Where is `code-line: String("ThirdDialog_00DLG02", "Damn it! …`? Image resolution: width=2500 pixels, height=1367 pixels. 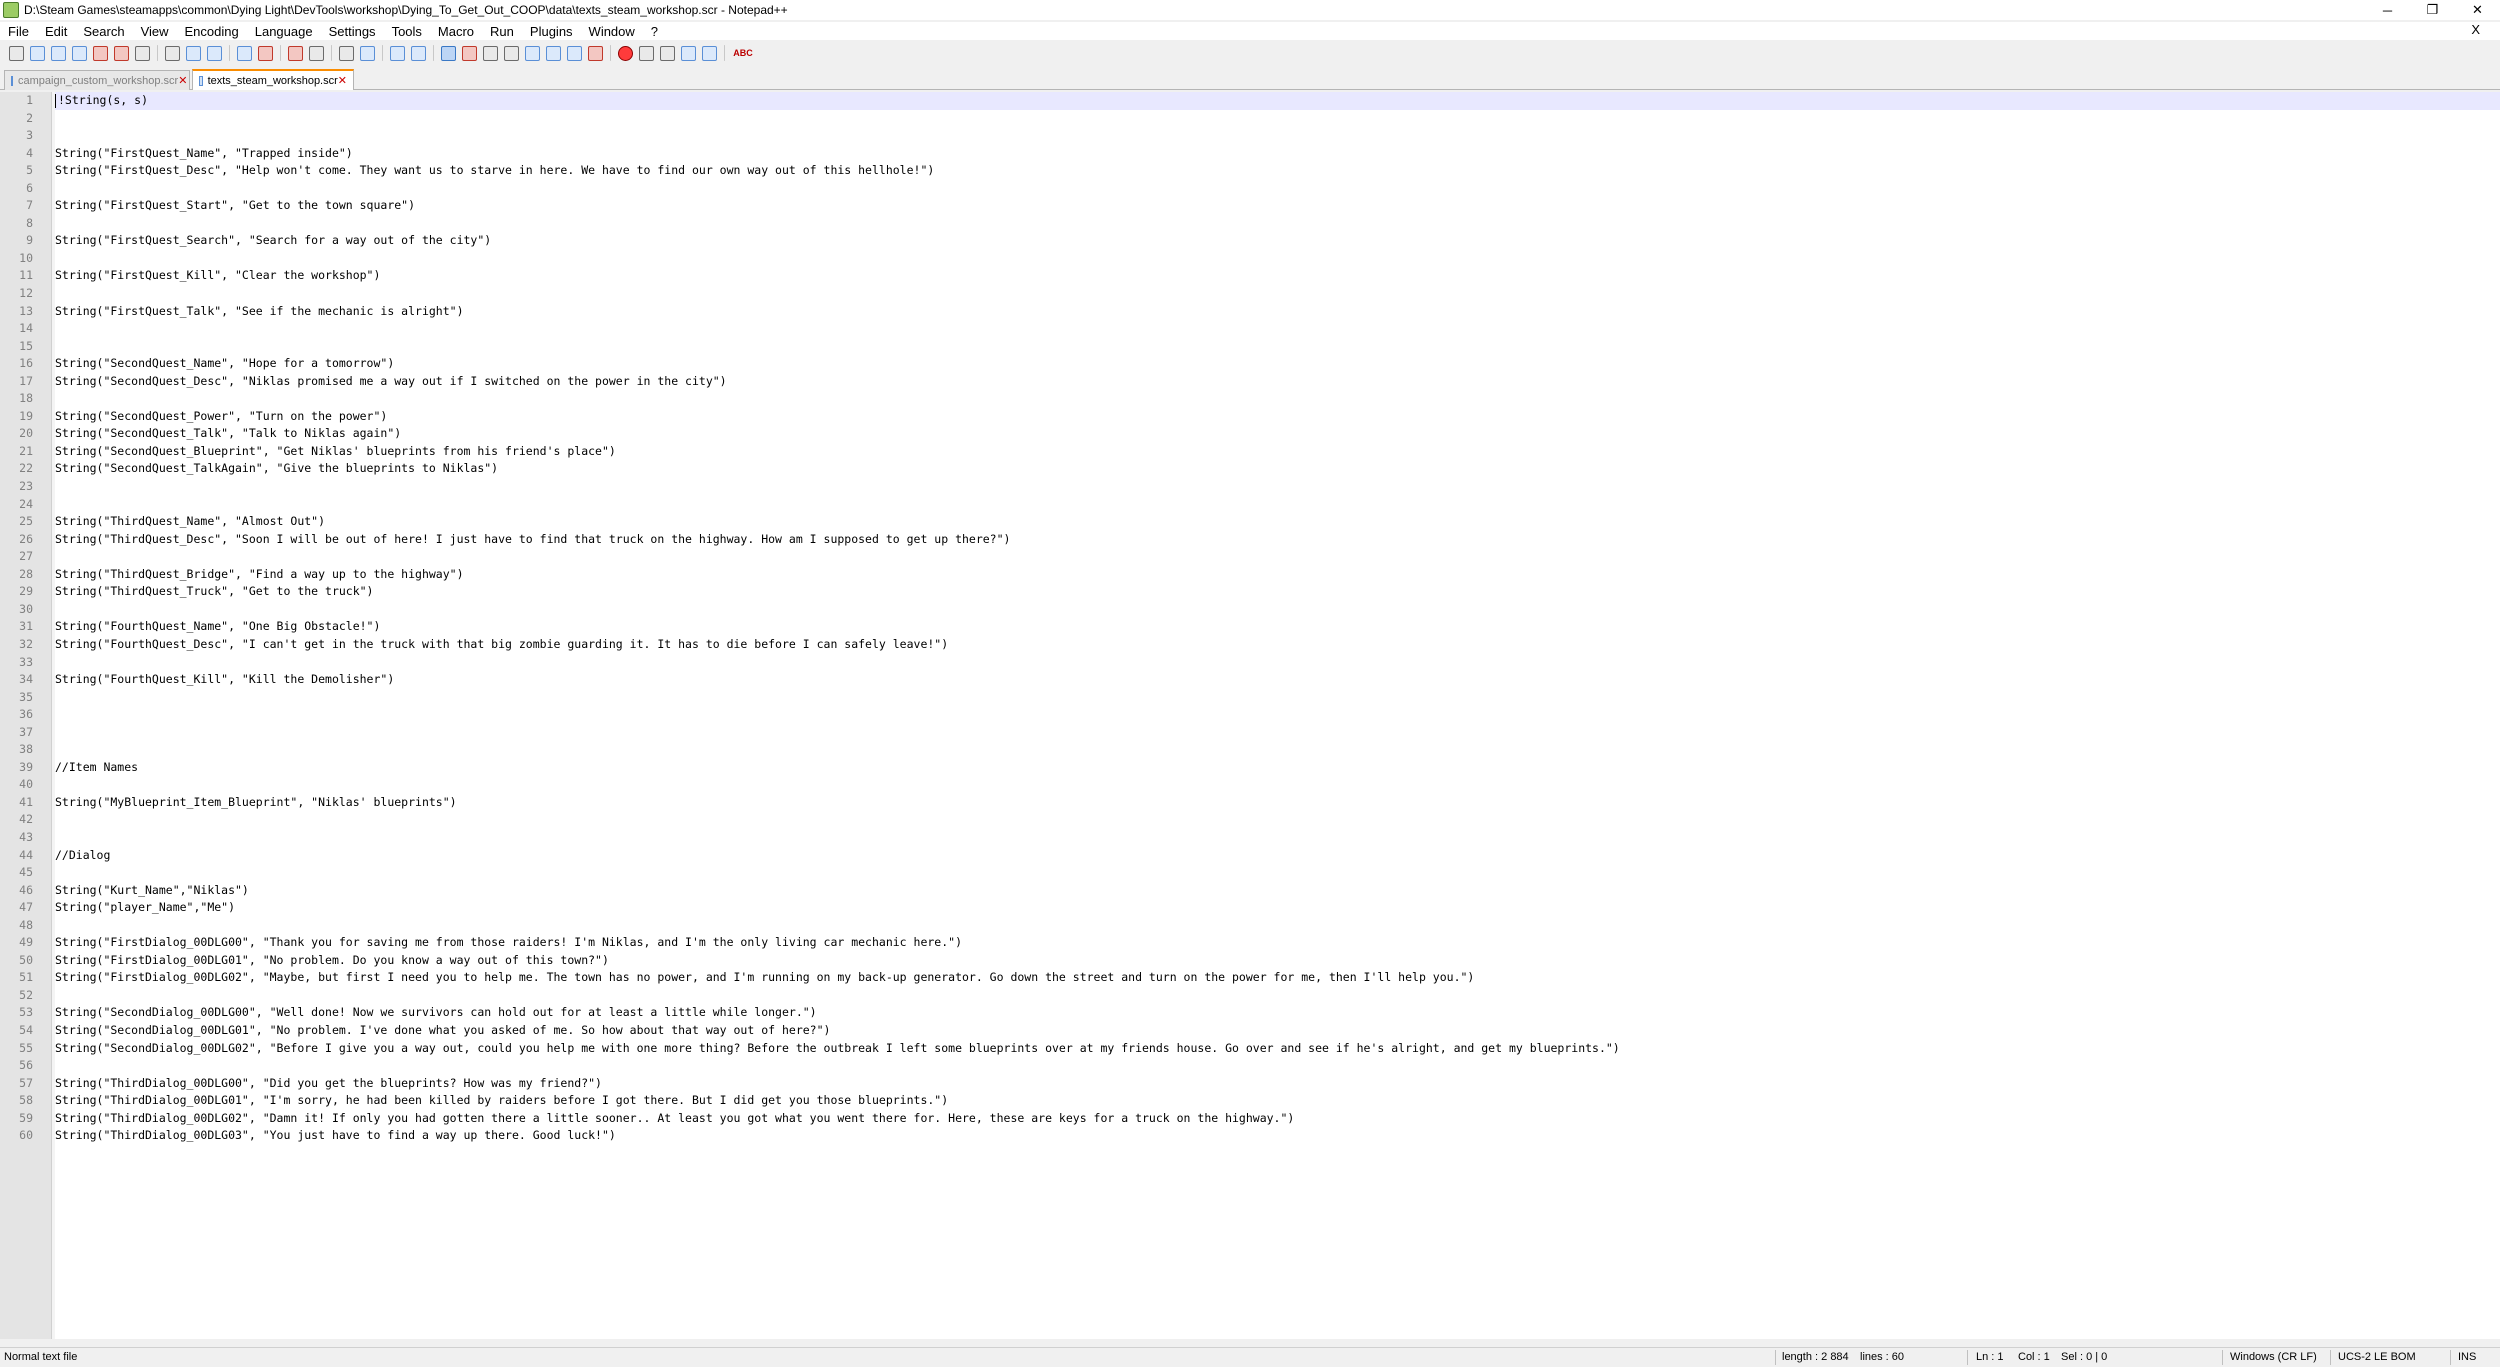 code-line: String("ThirdDialog_00DLG02", "Damn it! … is located at coordinates (1277, 1119).